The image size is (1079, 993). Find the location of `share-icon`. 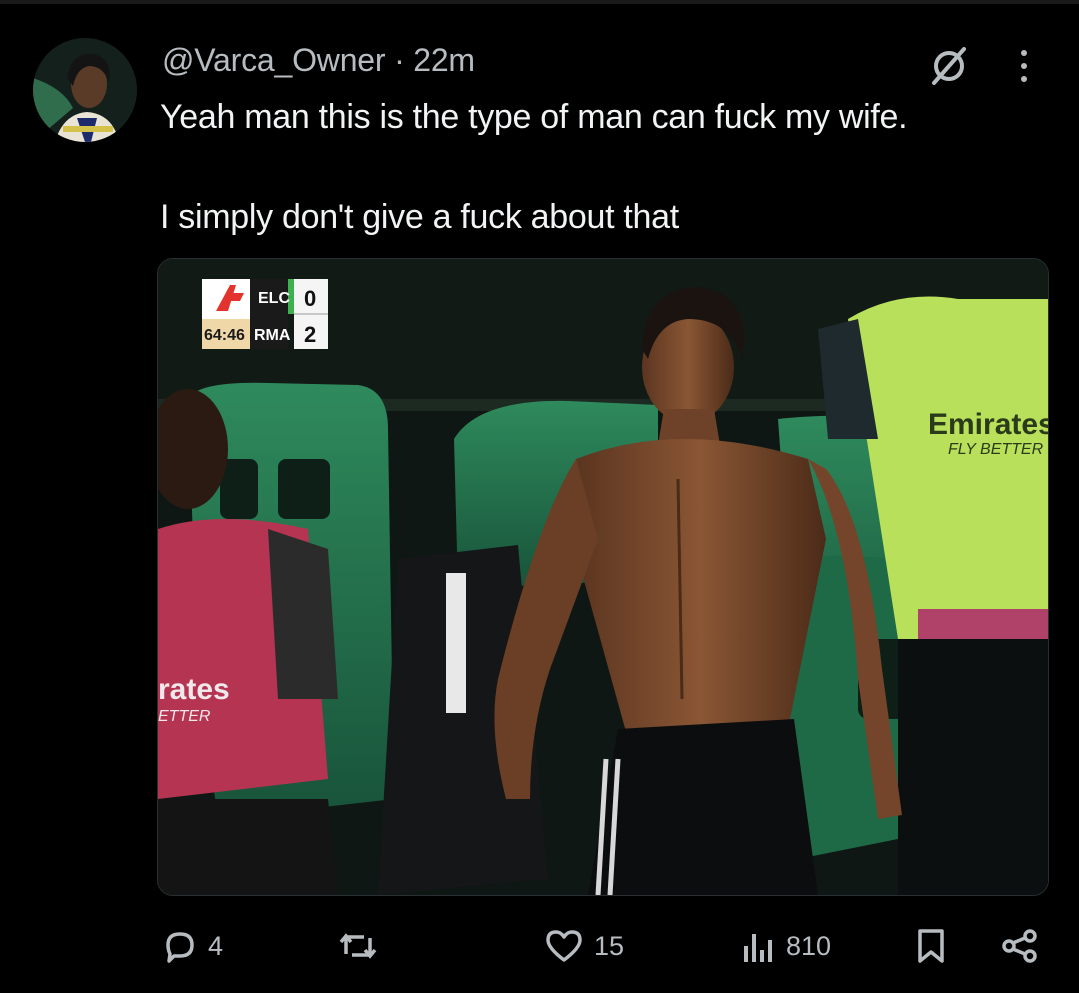

share-icon is located at coordinates (1020, 946).